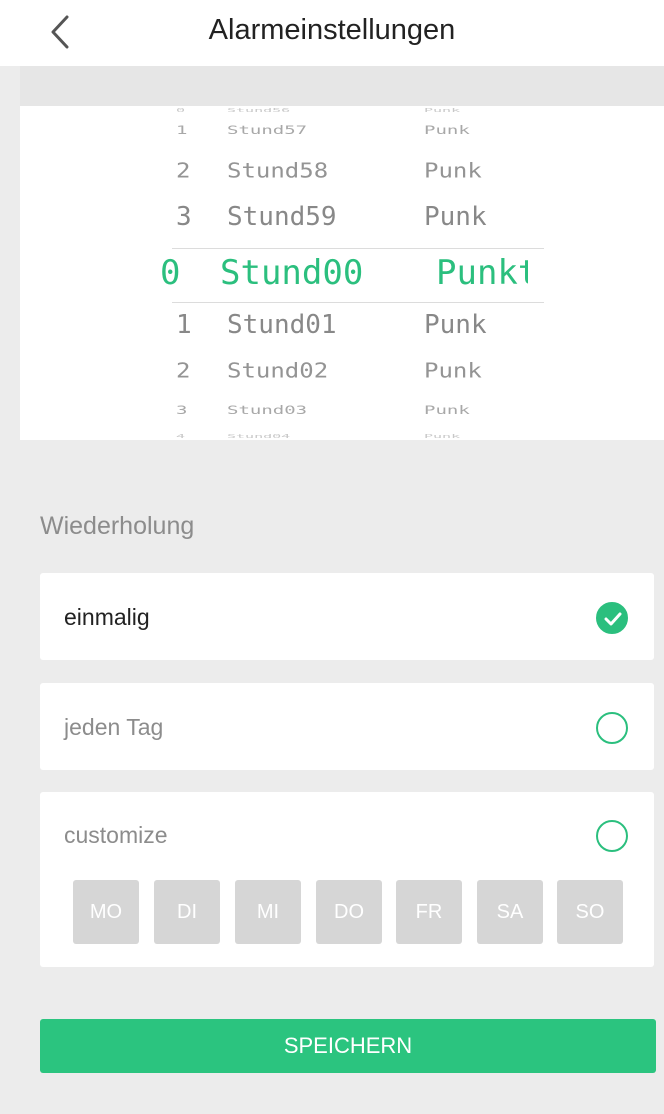 The height and width of the screenshot is (1114, 664). What do you see at coordinates (358, 302) in the screenshot?
I see `selection-line-bottom` at bounding box center [358, 302].